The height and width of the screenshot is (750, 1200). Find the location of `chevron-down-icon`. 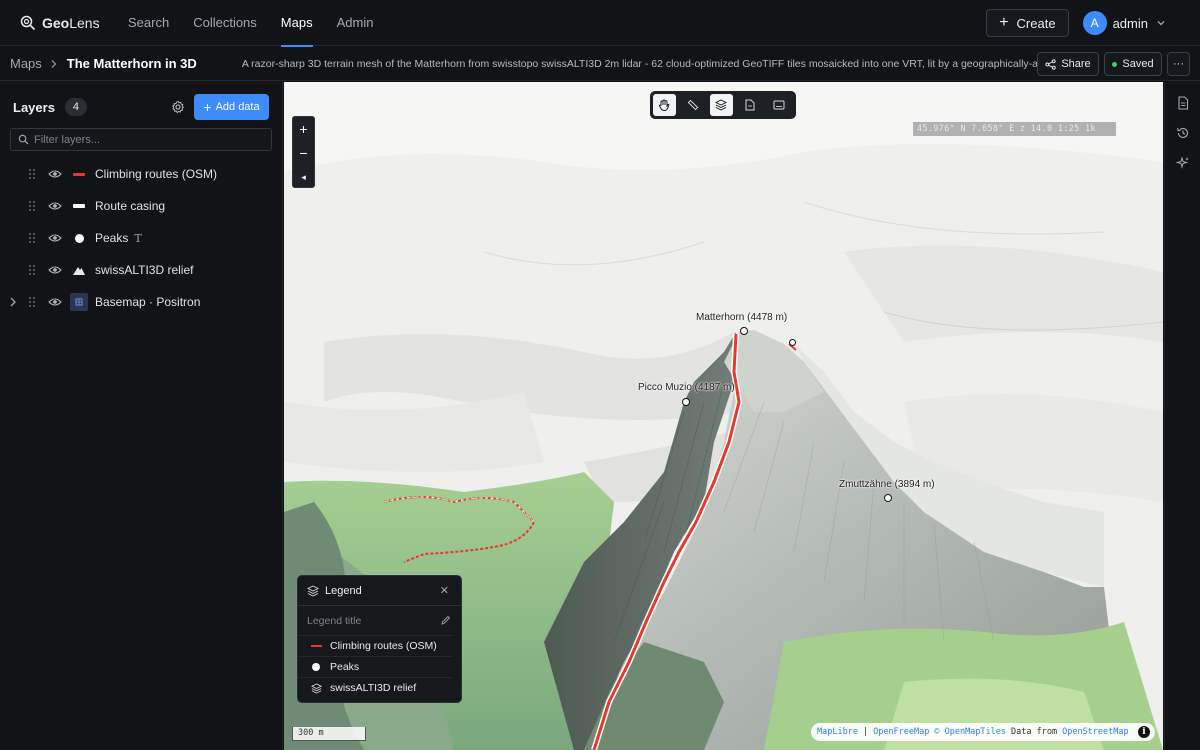

chevron-down-icon is located at coordinates (1161, 23).